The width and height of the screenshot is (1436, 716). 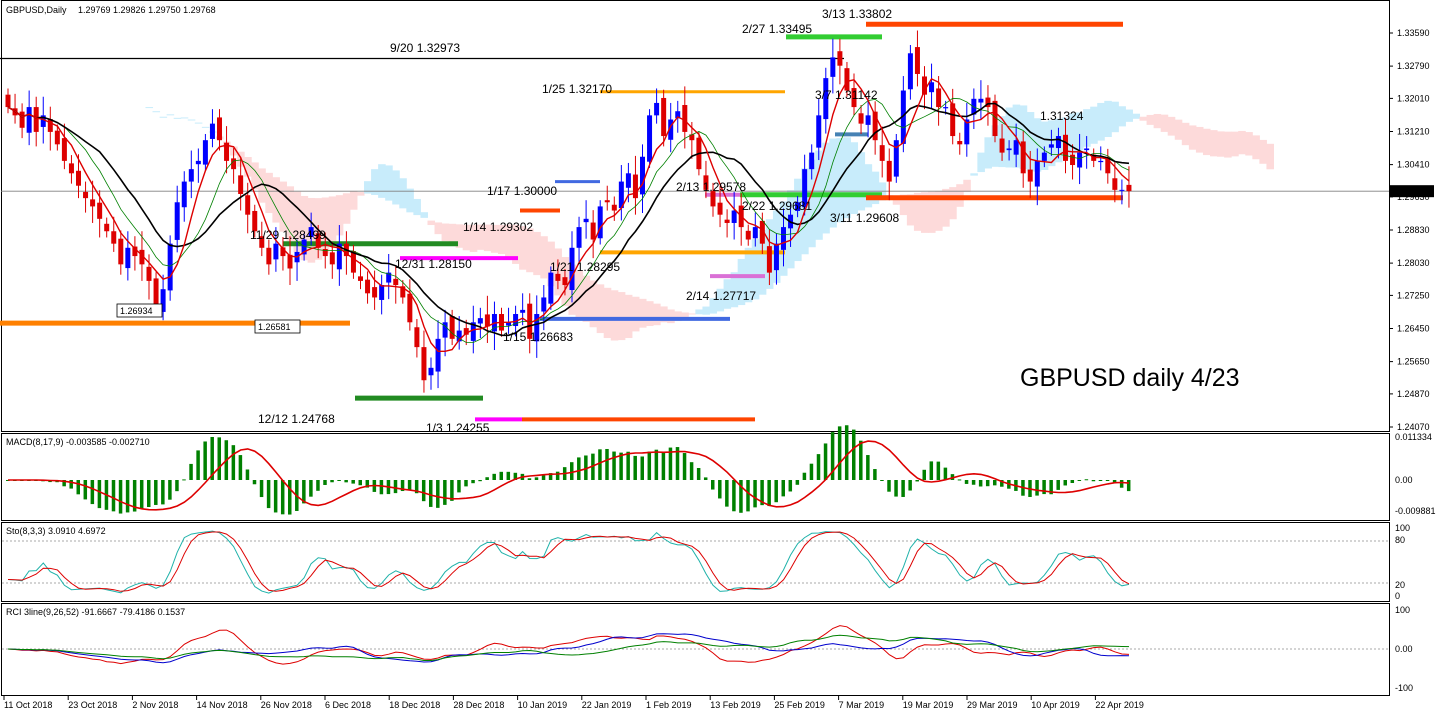 I want to click on level-annotation: 1/3 1.24255, so click(x=458, y=428).